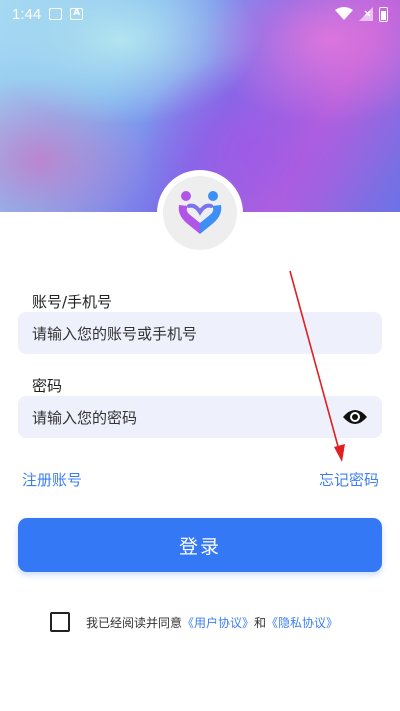 This screenshot has height=711, width=400. I want to click on annotation-arrow-head, so click(339, 453).